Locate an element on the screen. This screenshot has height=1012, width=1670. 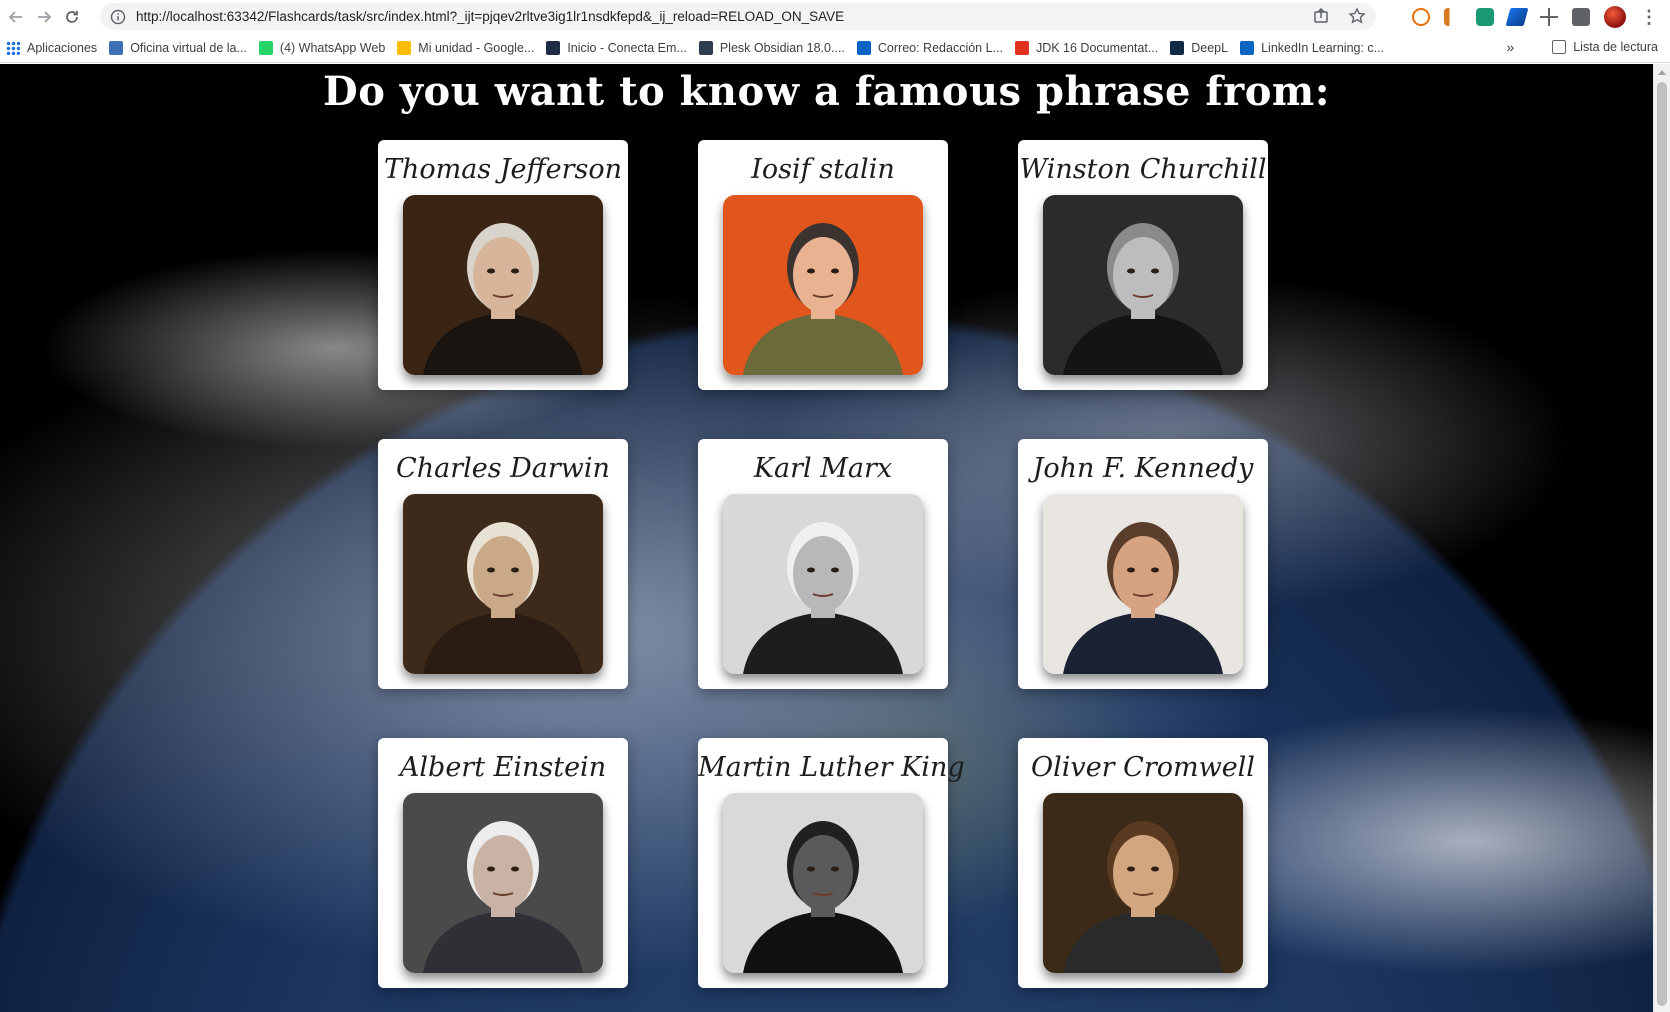
bookmark-item: Aplicaciones is located at coordinates (52, 47).